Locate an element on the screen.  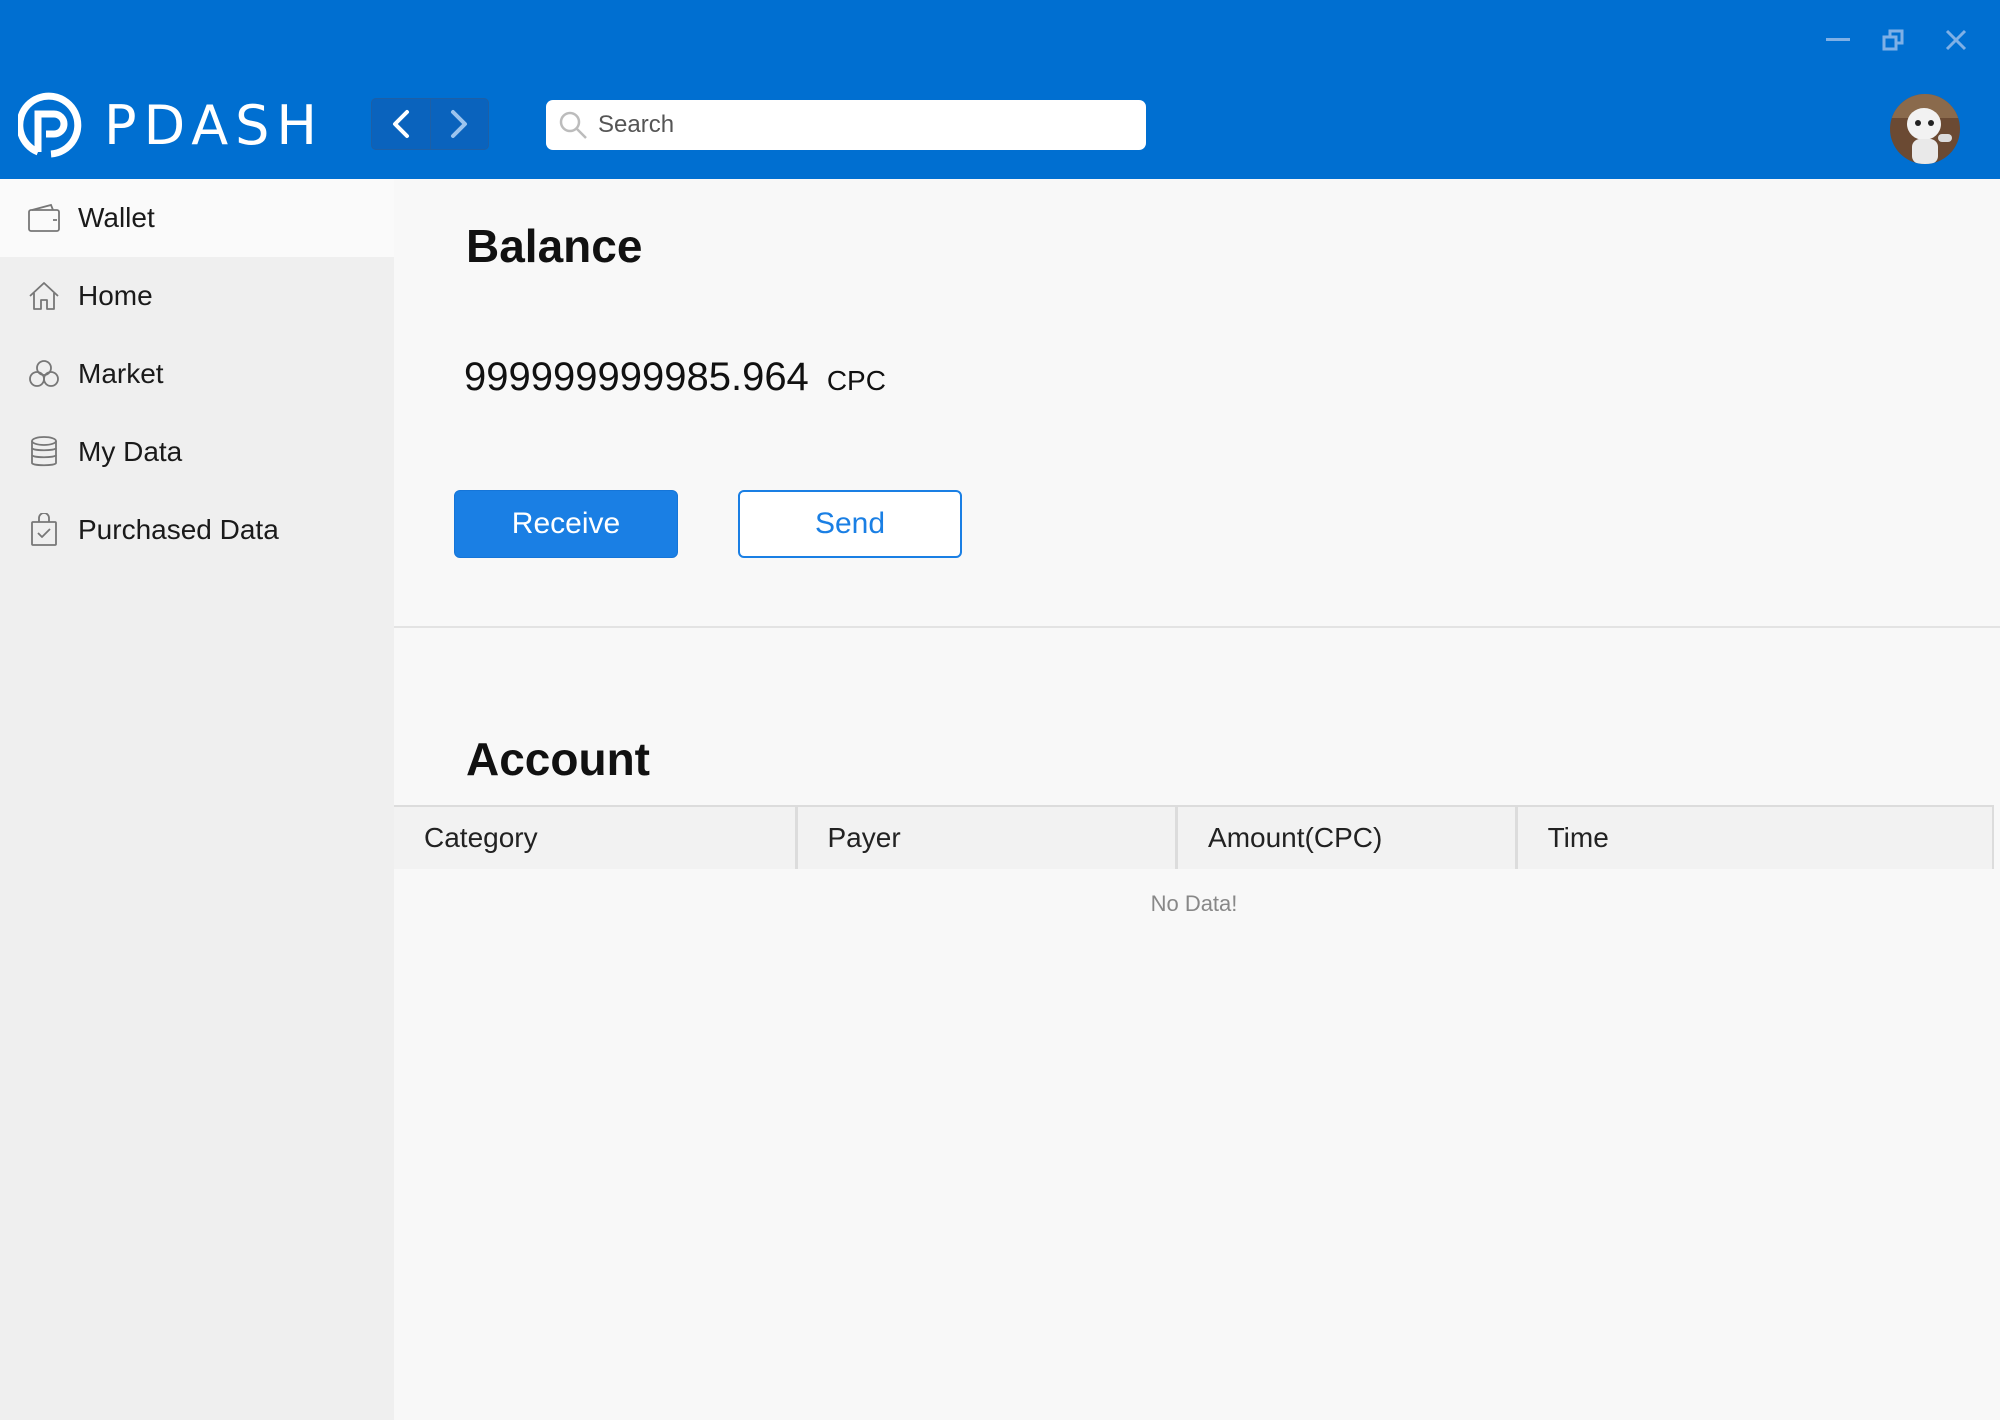
market-icon is located at coordinates (44, 374).